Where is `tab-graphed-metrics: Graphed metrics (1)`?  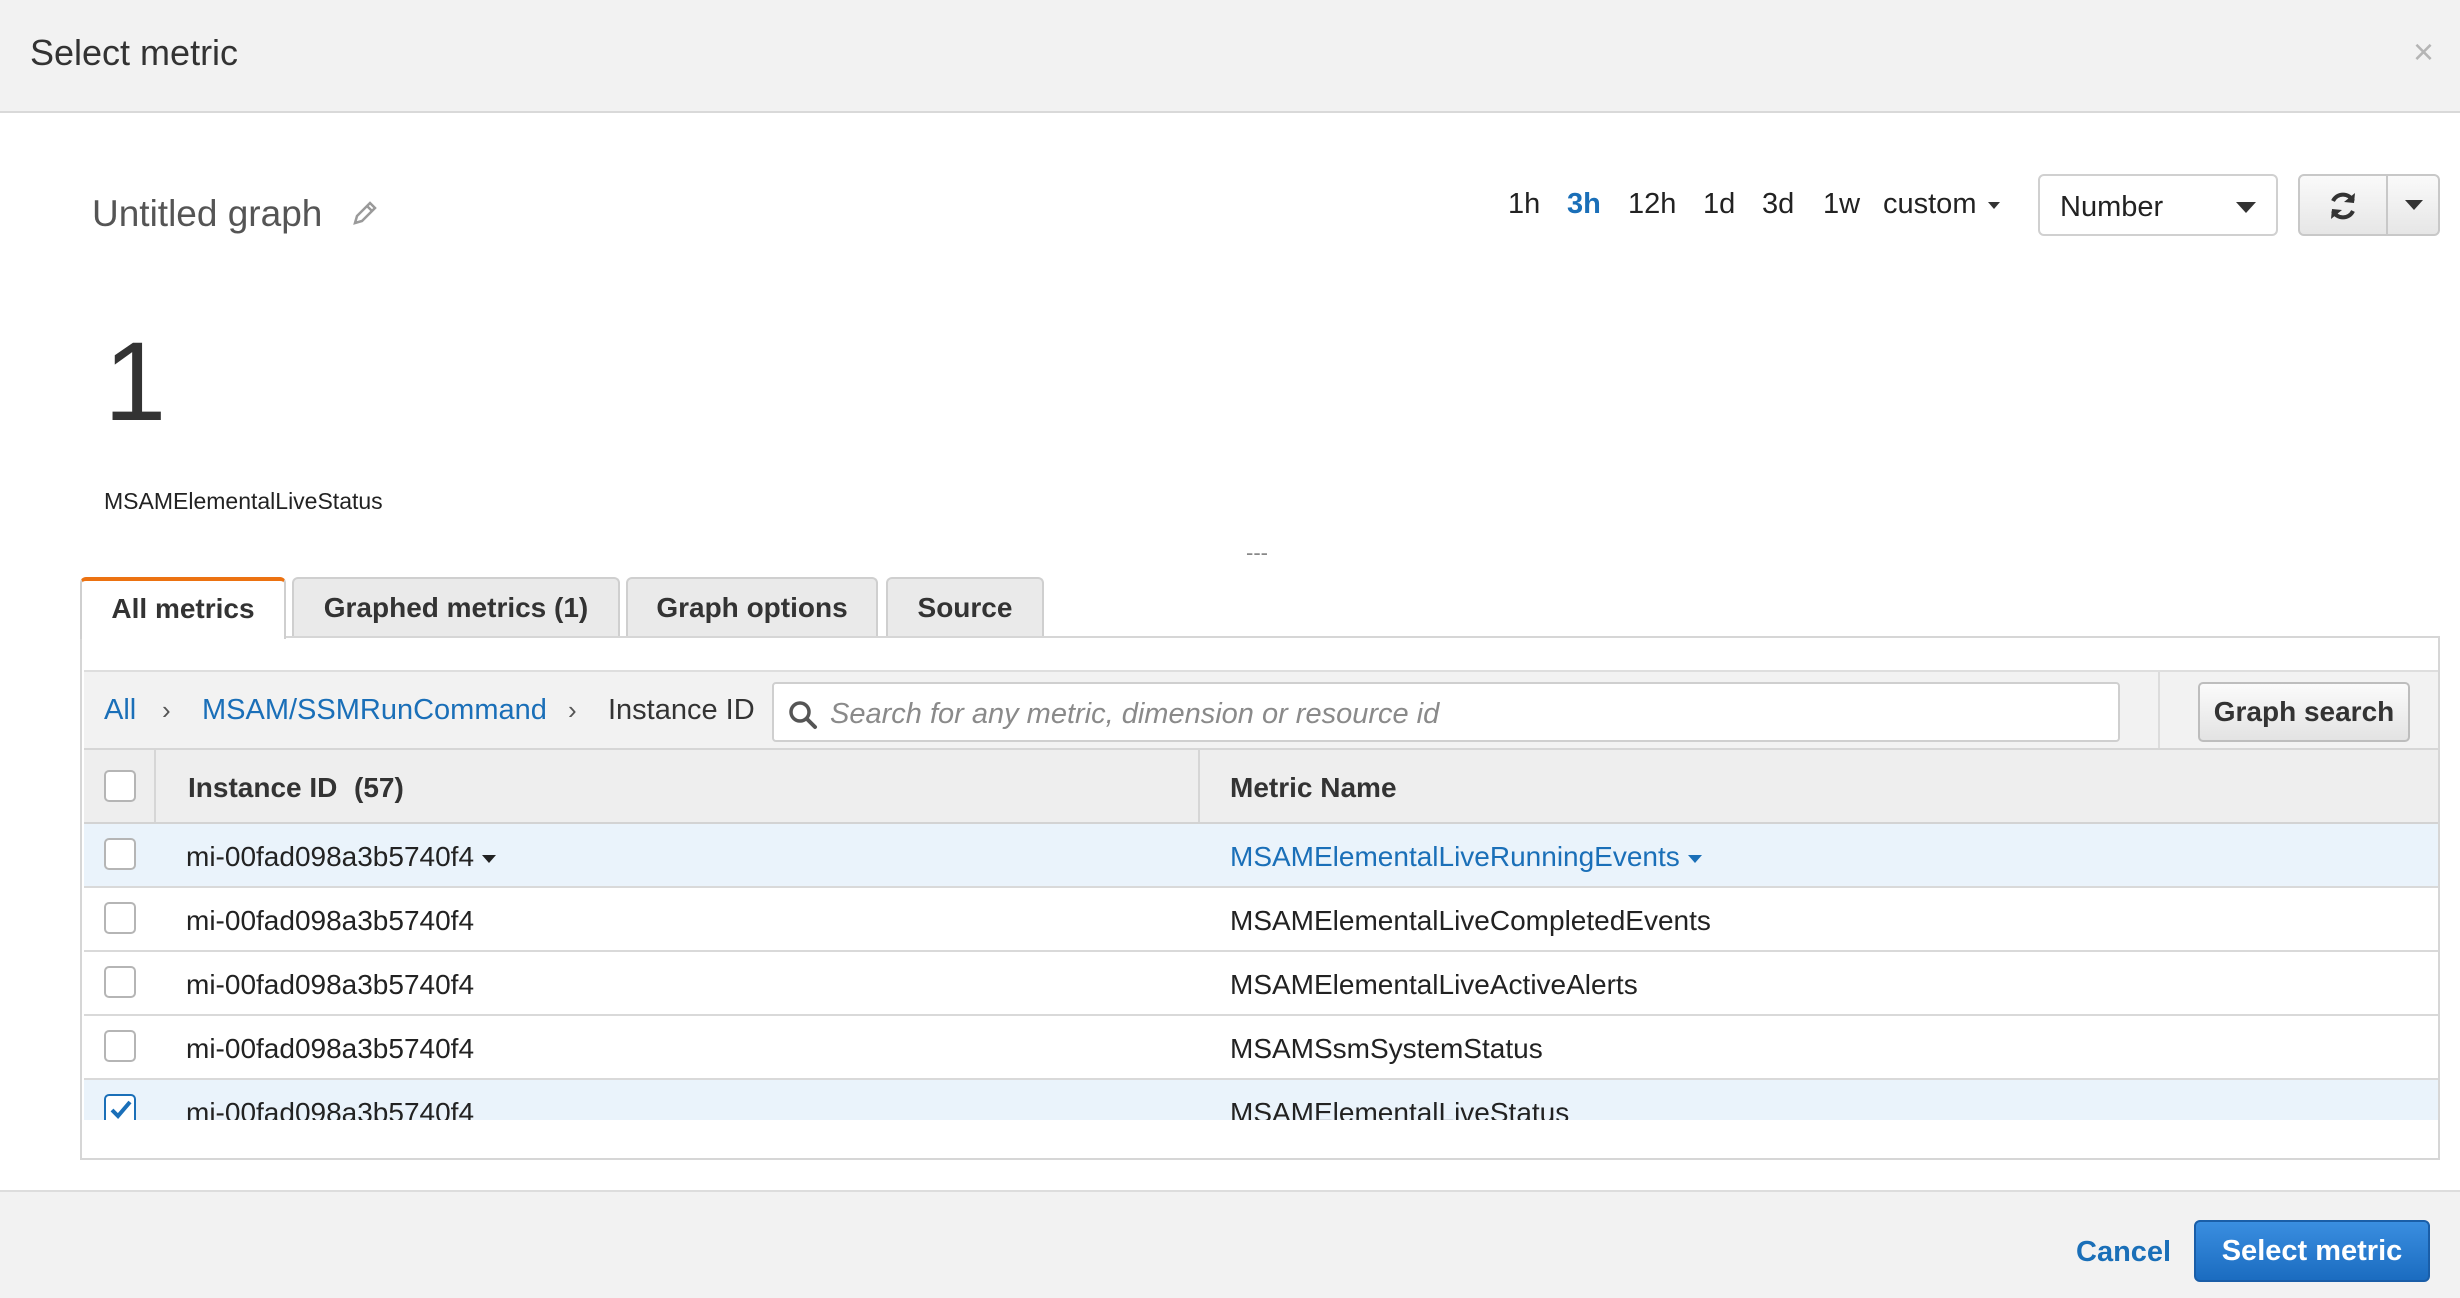
tab-graphed-metrics: Graphed metrics (1) is located at coordinates (456, 607).